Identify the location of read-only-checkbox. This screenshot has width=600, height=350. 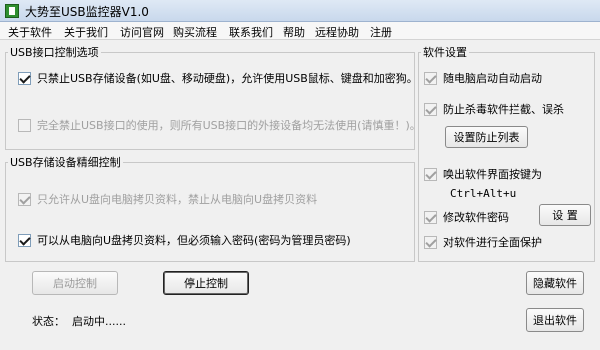
(24, 199).